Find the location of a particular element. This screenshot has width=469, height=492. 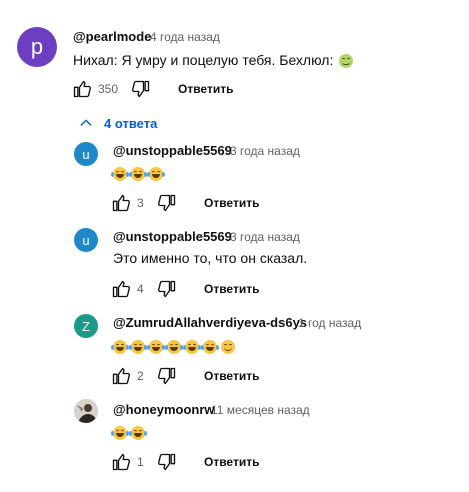

avatar-letter: p is located at coordinates (37, 46).